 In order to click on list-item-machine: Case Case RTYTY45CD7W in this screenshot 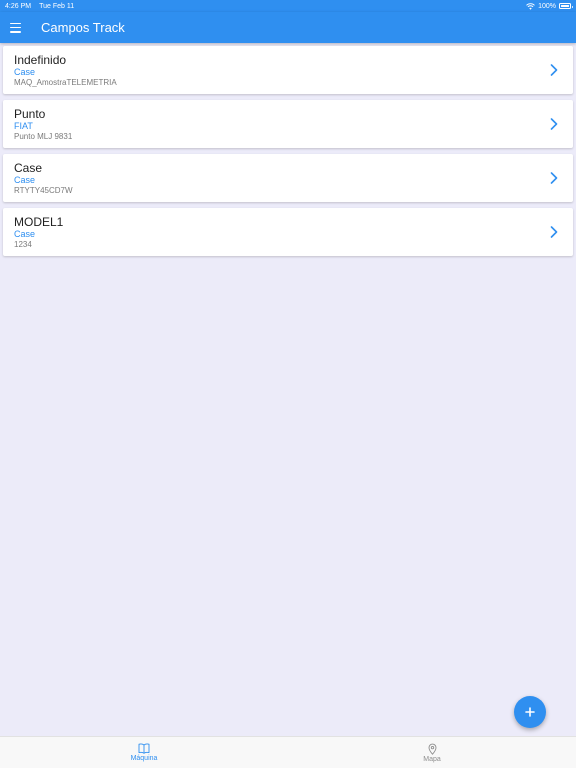, I will do `click(288, 178)`.